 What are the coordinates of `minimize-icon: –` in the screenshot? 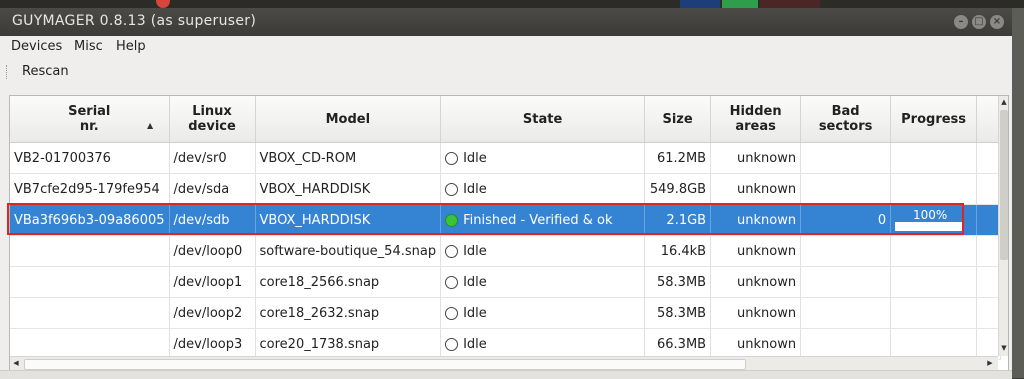 It's located at (961, 22).